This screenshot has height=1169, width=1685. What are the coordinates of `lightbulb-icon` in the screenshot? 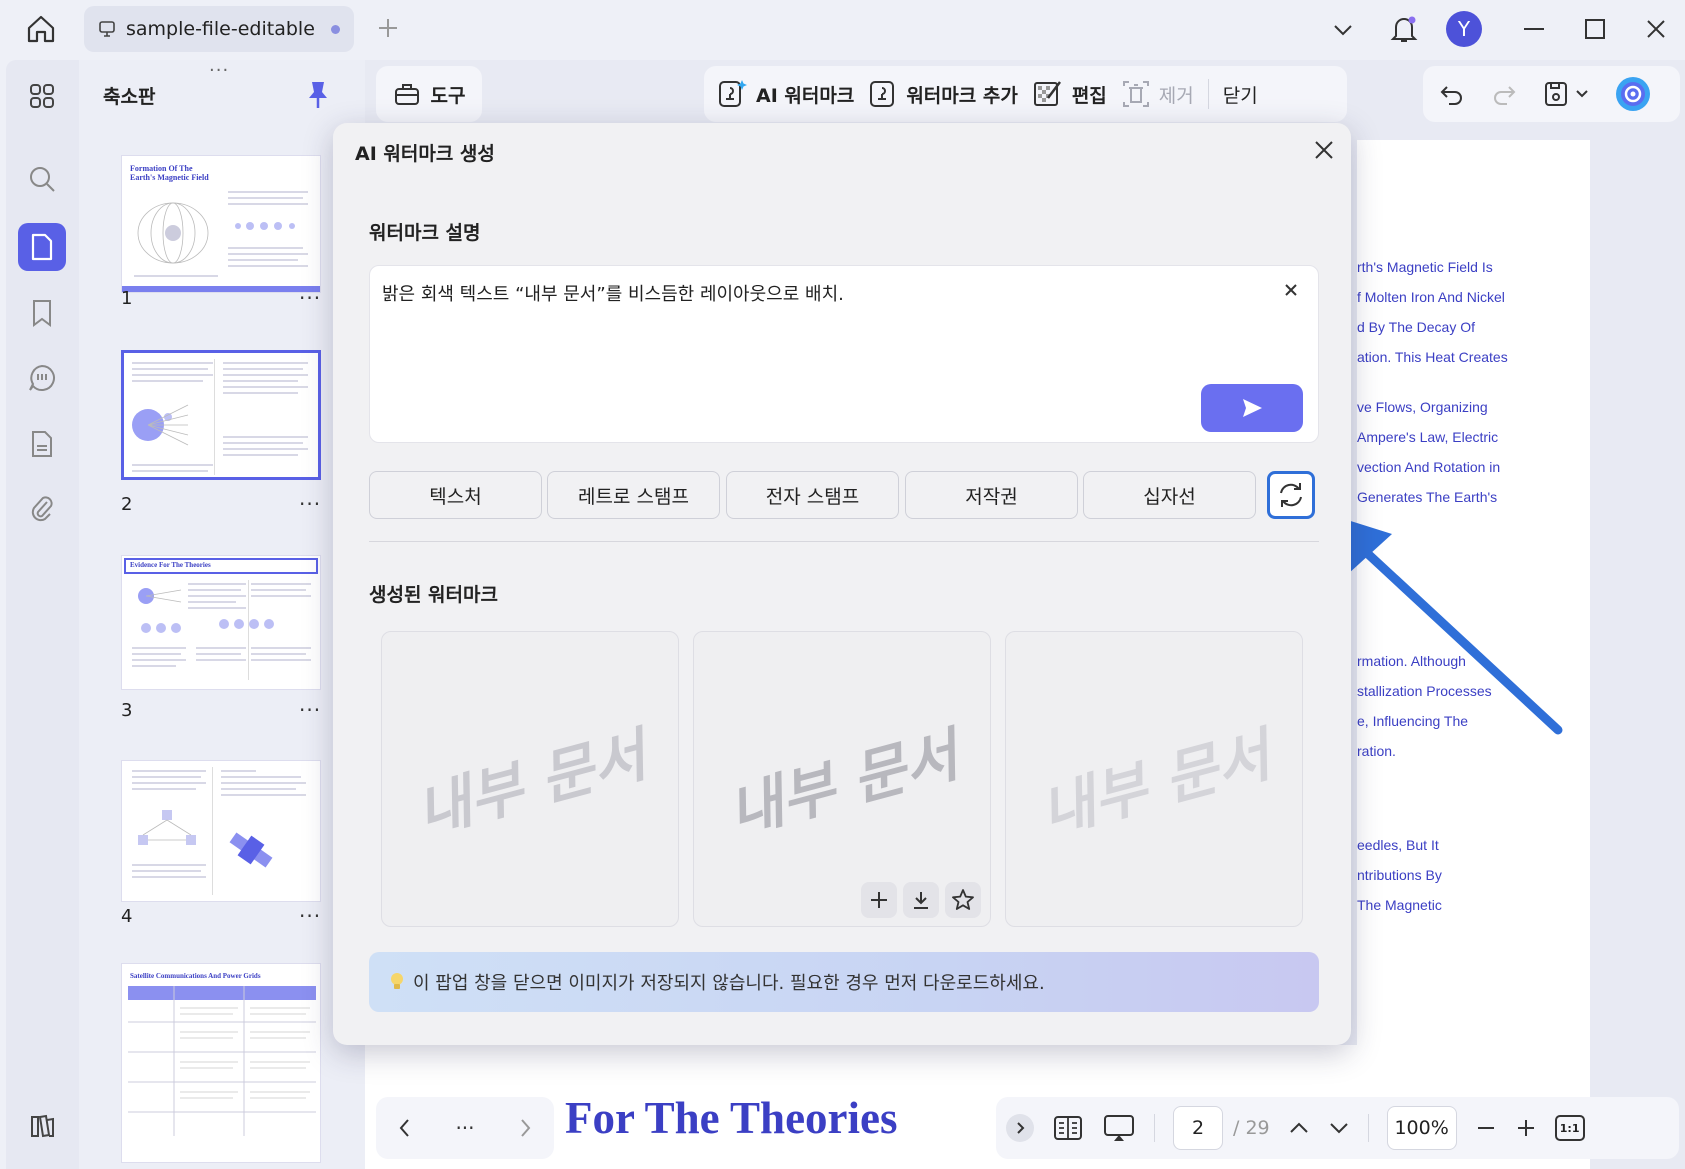 It's located at (397, 982).